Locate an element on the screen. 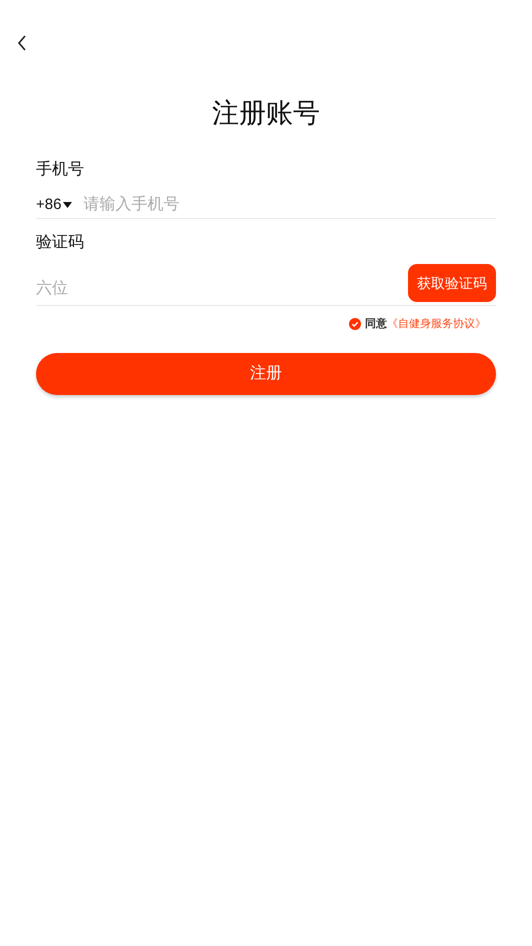 The height and width of the screenshot is (946, 532). code-input-field: 六位 is located at coordinates (222, 289).